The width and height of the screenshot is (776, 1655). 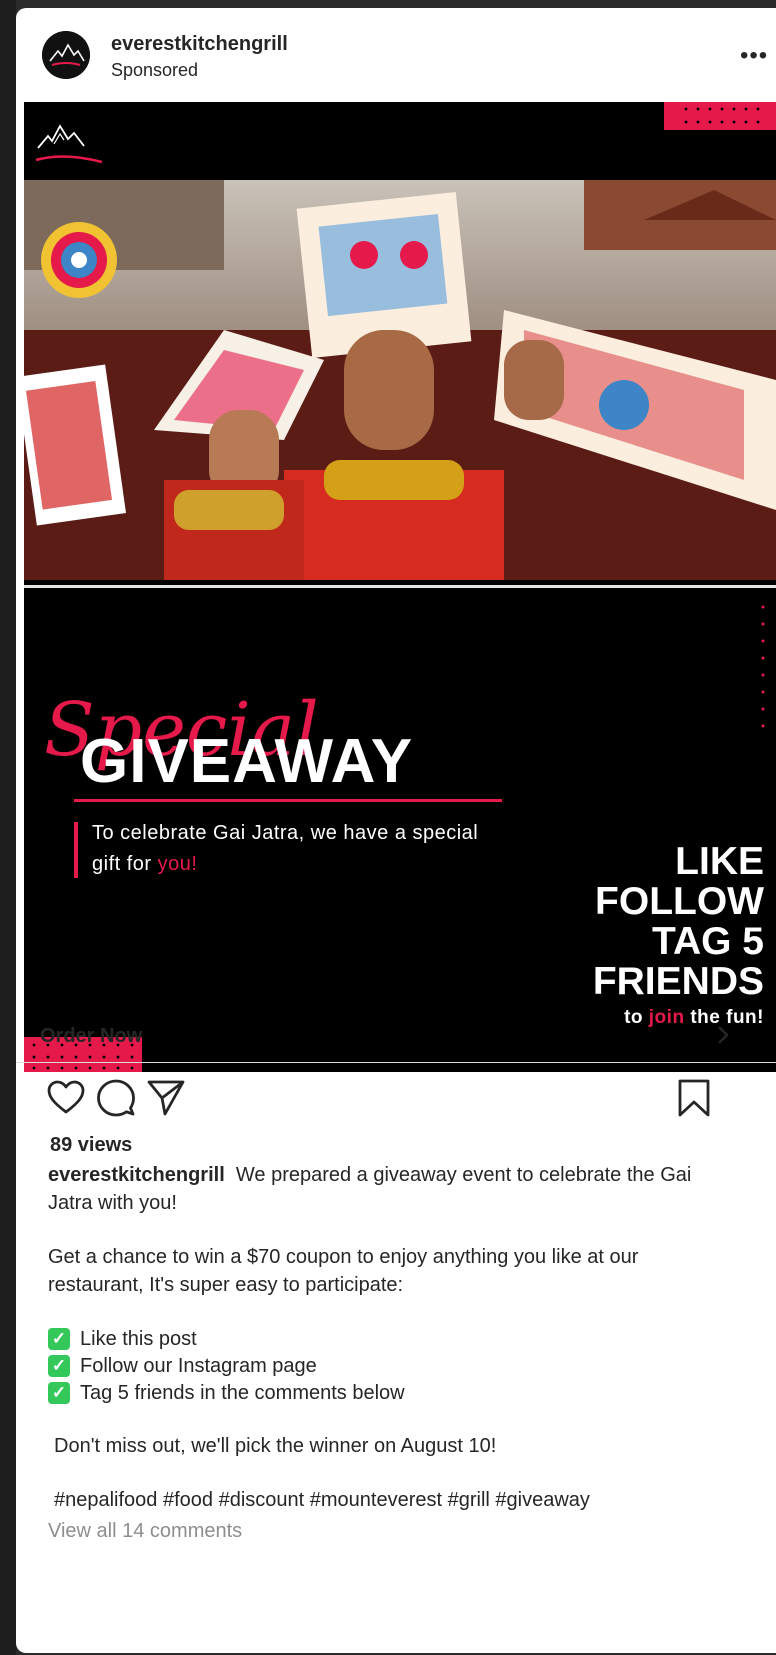 What do you see at coordinates (116, 1098) in the screenshot?
I see `comment-icon` at bounding box center [116, 1098].